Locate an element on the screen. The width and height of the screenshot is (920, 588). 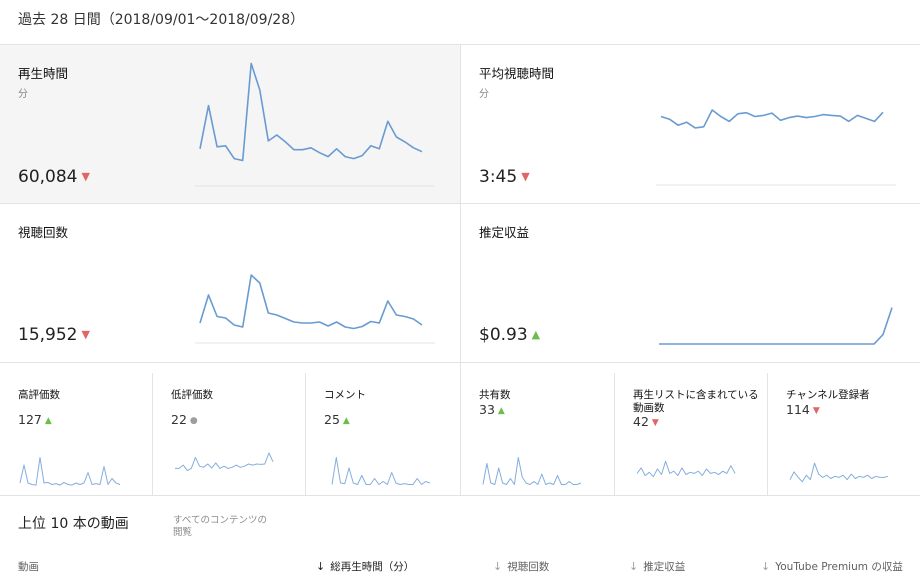
mini-card-title: チャンネル登録者 is located at coordinates (828, 395).